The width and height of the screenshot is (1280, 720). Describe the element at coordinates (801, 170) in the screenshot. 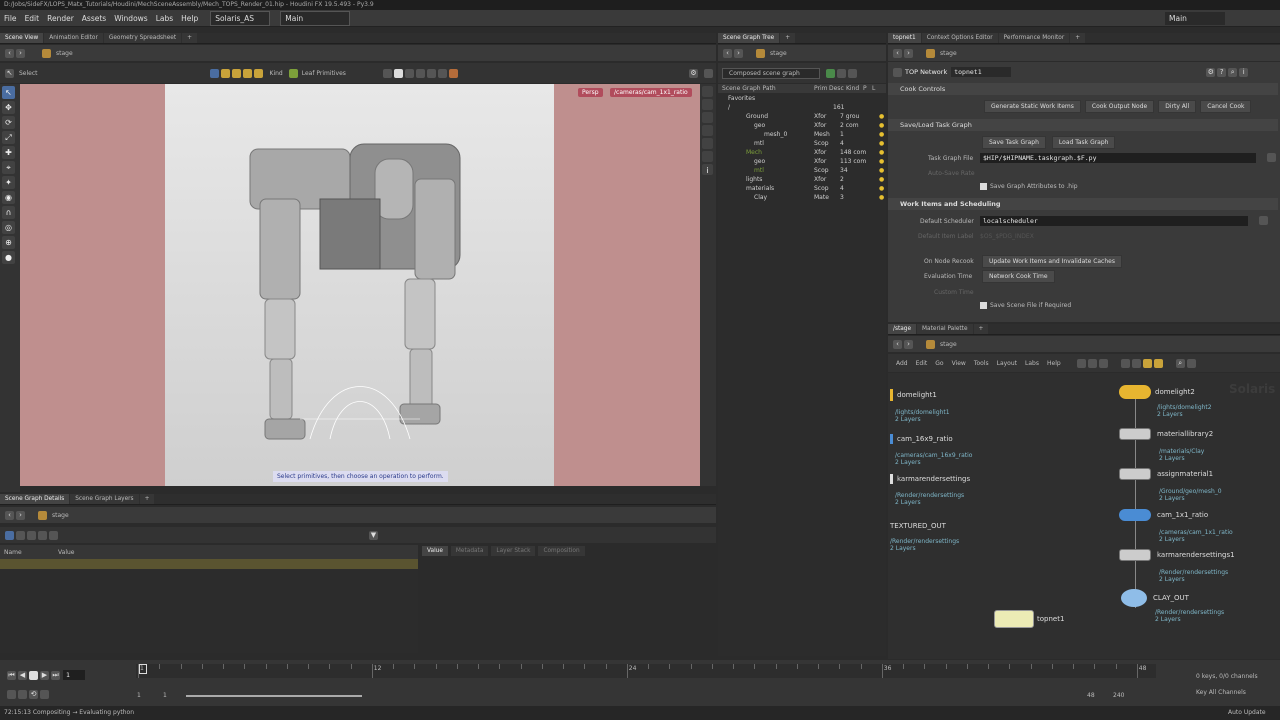

I see `tree-row: mtl Scop 34 ●` at that location.